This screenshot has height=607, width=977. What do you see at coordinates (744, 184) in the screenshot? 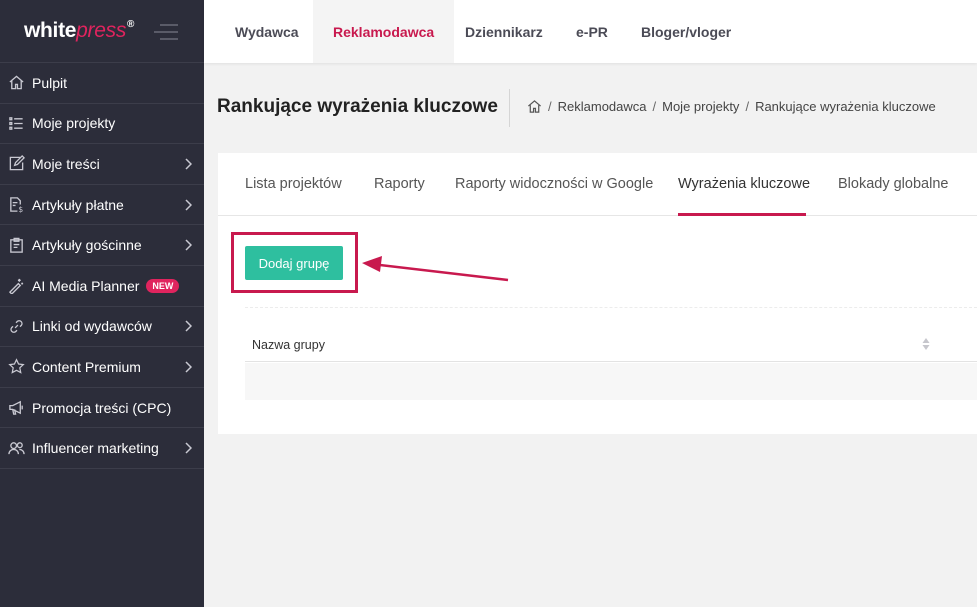
I see `tab-wyrazenia-kluczowe: Wyrażenia kluczowe` at bounding box center [744, 184].